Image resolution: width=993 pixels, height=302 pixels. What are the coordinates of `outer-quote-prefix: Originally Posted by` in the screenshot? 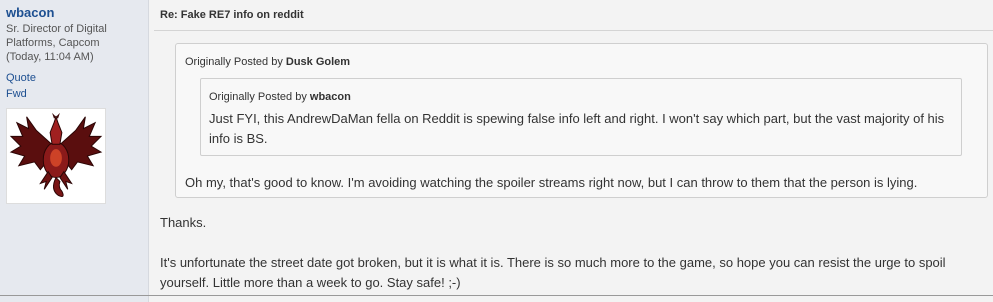 It's located at (234, 62).